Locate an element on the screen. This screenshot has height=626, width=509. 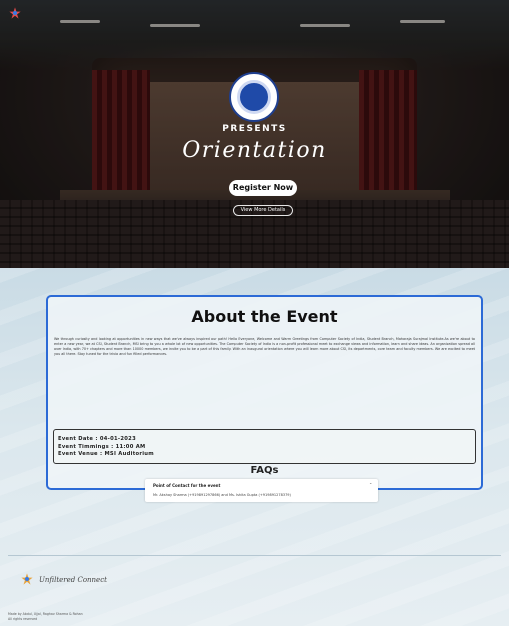
about-title: About the Event is located at coordinates (264, 316).